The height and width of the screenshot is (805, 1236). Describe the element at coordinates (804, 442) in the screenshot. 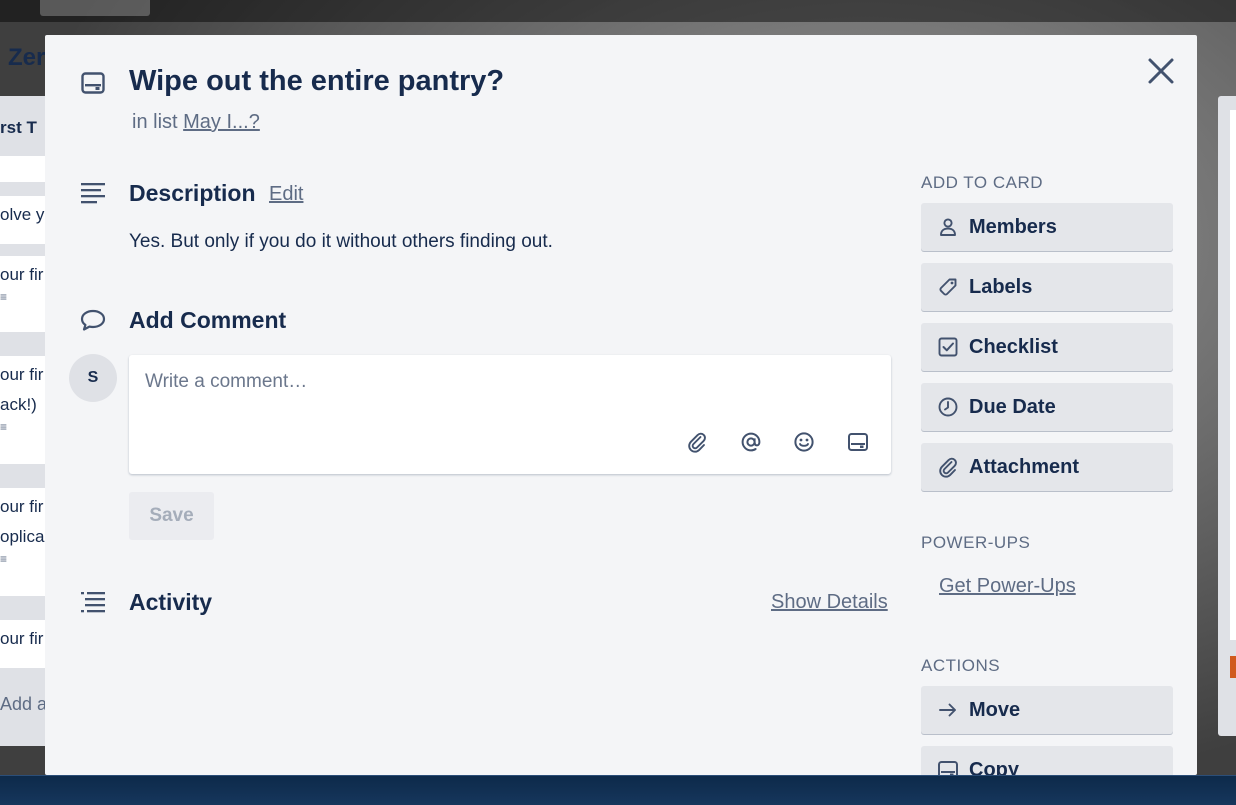

I see `emoji-icon` at that location.